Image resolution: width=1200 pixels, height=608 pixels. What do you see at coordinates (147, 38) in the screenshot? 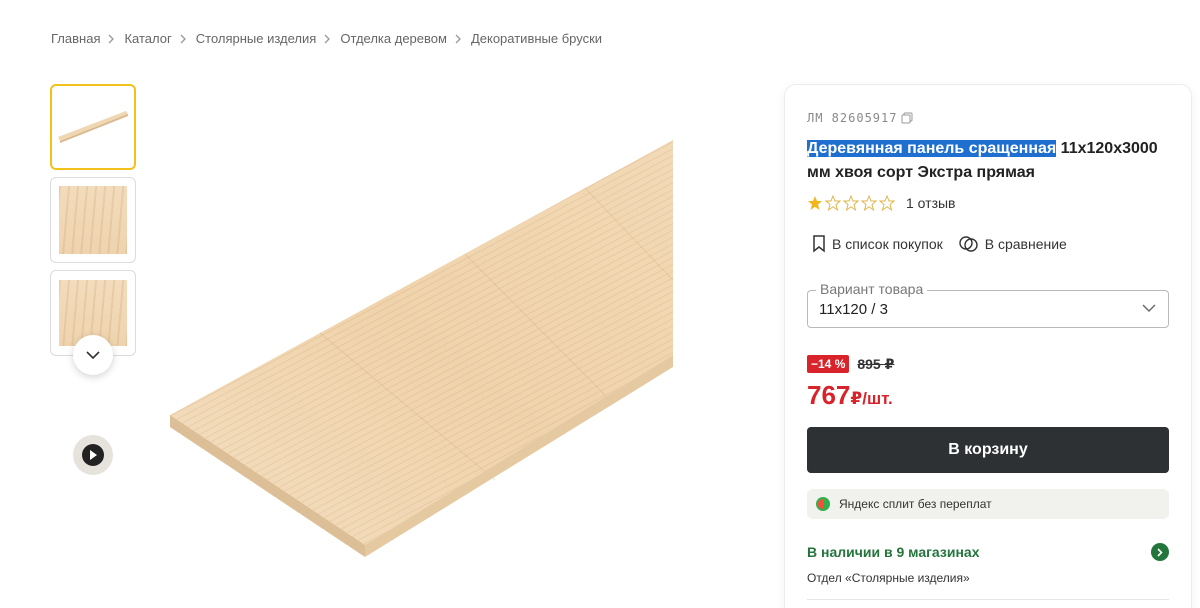
I see `breadcrumb-catalog: Каталог` at bounding box center [147, 38].